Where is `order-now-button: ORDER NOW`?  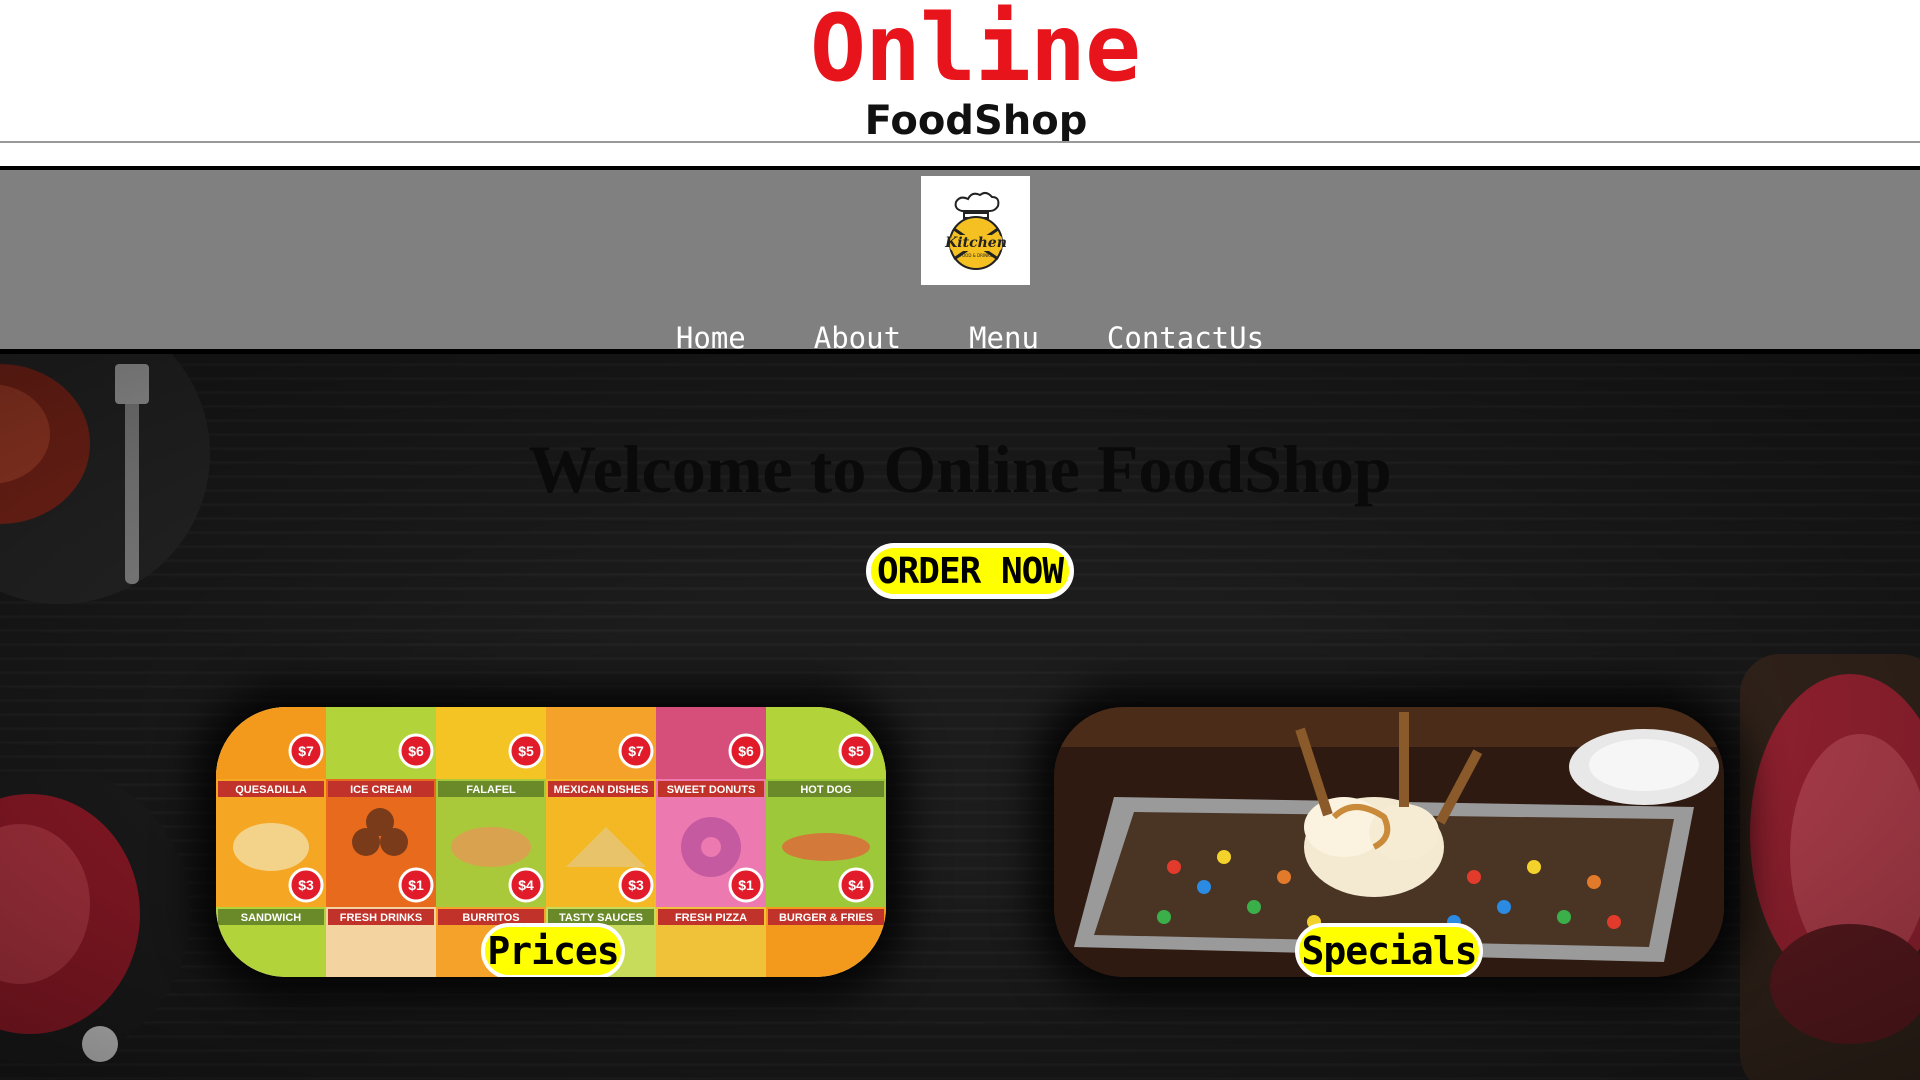 order-now-button: ORDER NOW is located at coordinates (970, 571).